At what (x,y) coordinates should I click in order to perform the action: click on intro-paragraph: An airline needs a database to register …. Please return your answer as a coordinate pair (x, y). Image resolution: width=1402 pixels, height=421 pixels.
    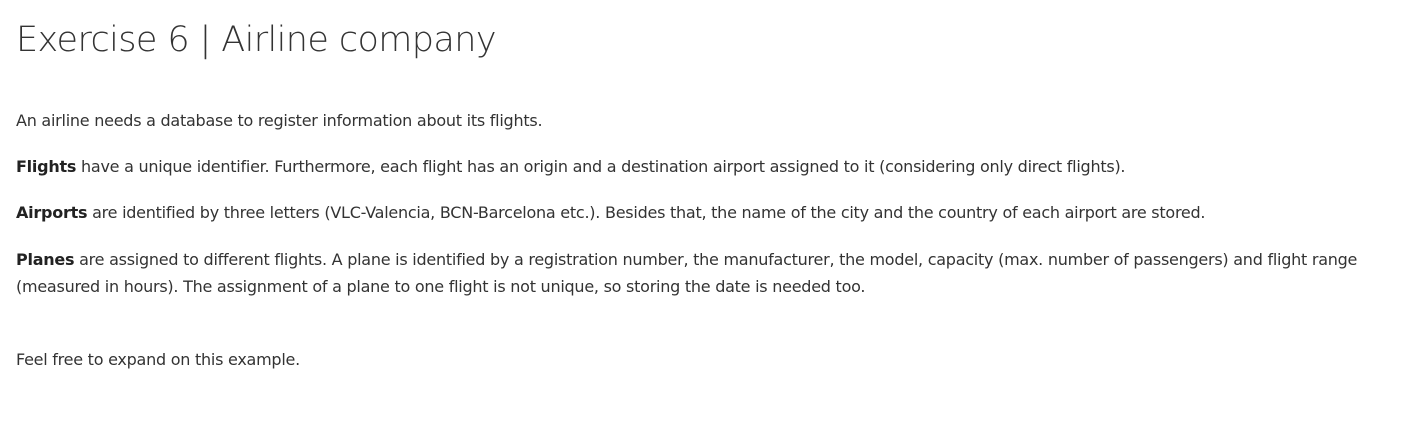
    Looking at the image, I should click on (279, 120).